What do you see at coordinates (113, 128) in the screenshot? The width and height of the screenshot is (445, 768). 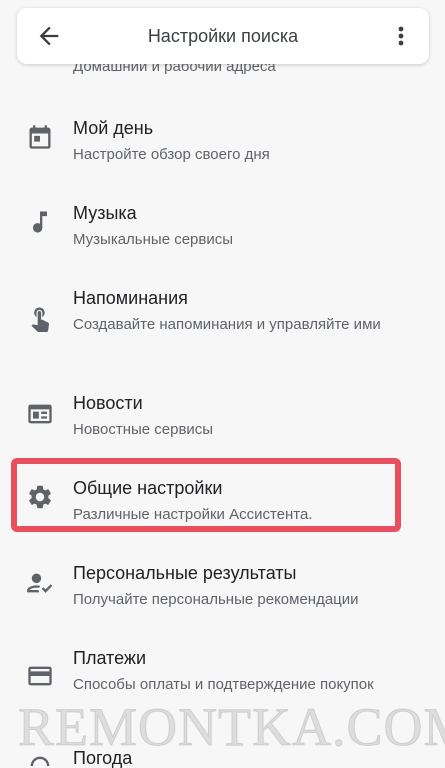 I see `item-title: Мой день` at bounding box center [113, 128].